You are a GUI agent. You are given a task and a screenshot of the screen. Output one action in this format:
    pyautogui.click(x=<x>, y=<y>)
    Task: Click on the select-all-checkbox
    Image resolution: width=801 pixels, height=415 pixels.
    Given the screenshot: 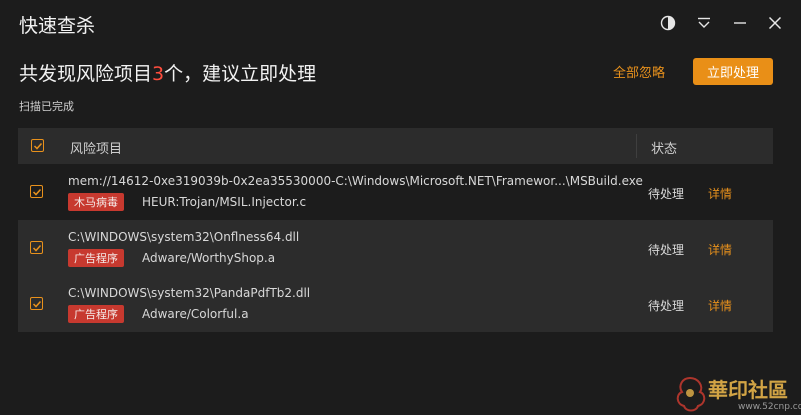 What is the action you would take?
    pyautogui.click(x=37, y=145)
    